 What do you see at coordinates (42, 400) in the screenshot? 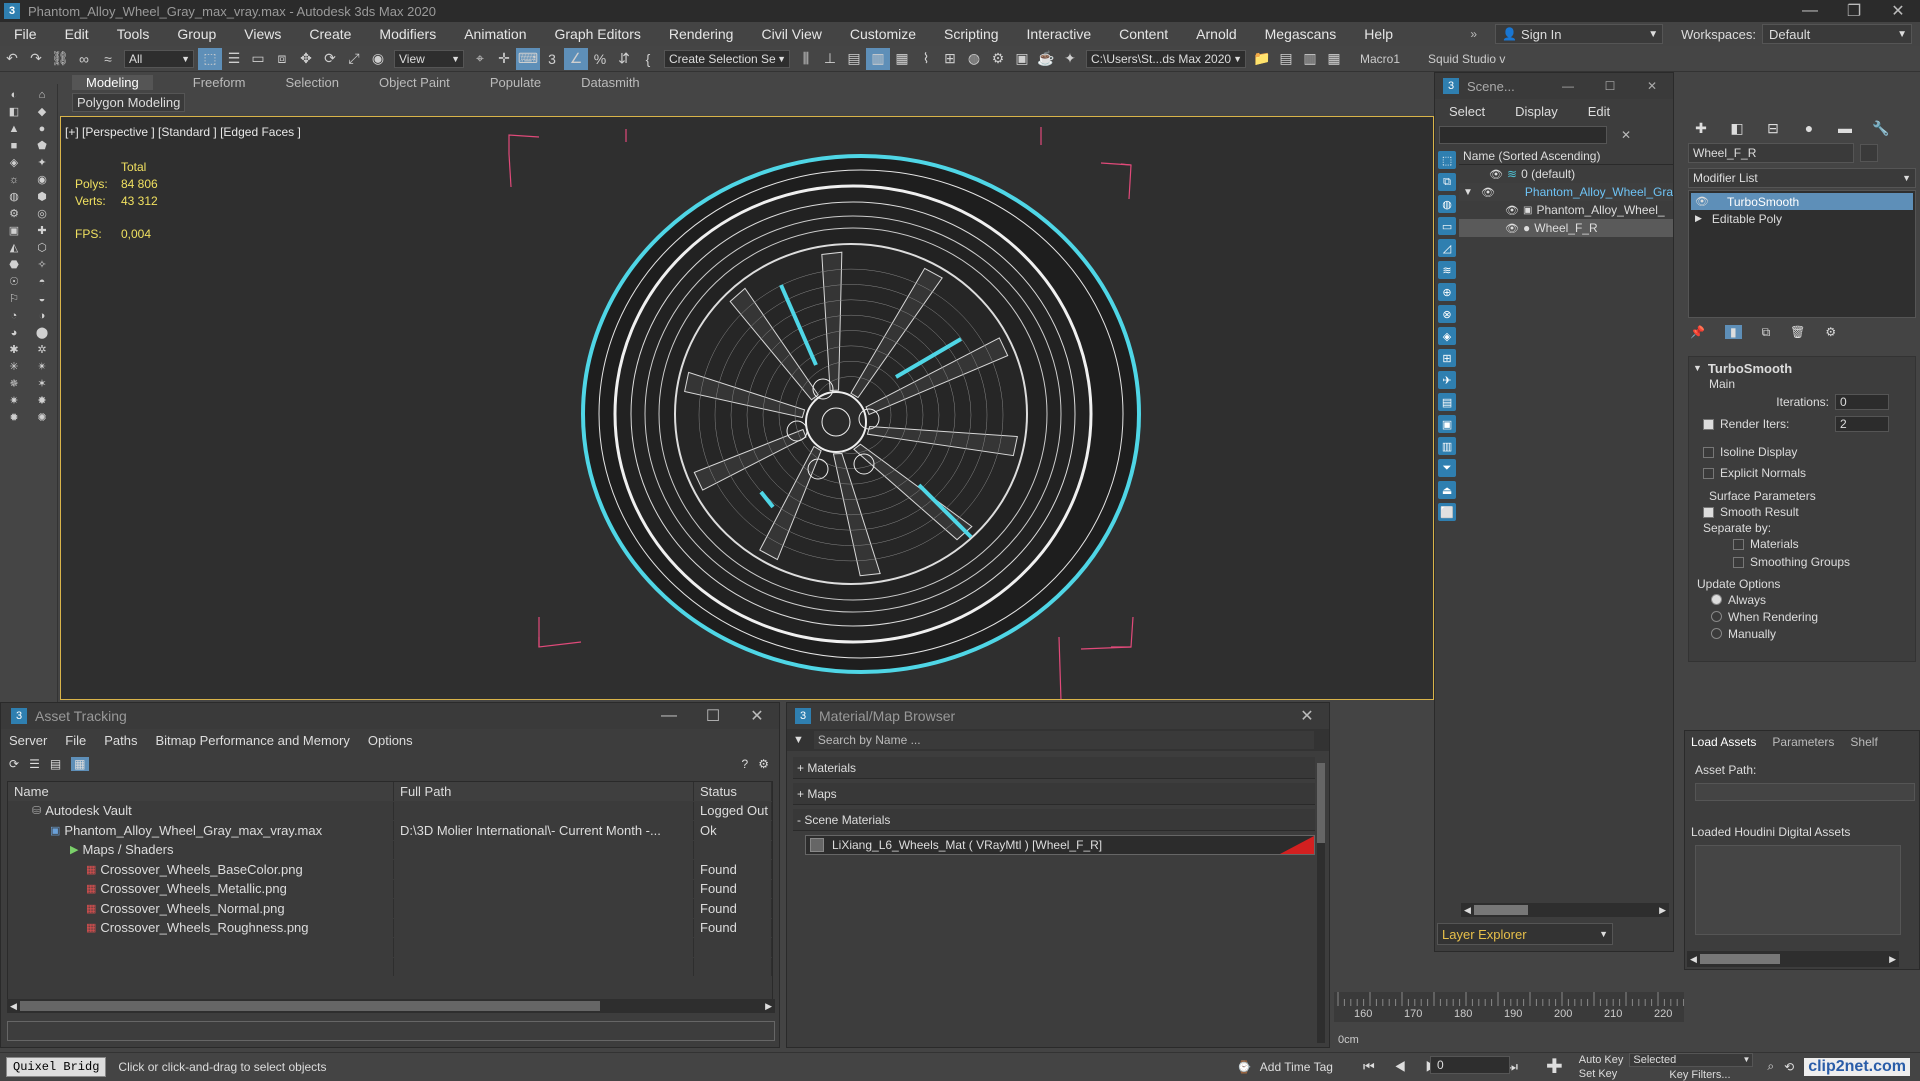
I see `create-tool-icon: ✸` at bounding box center [42, 400].